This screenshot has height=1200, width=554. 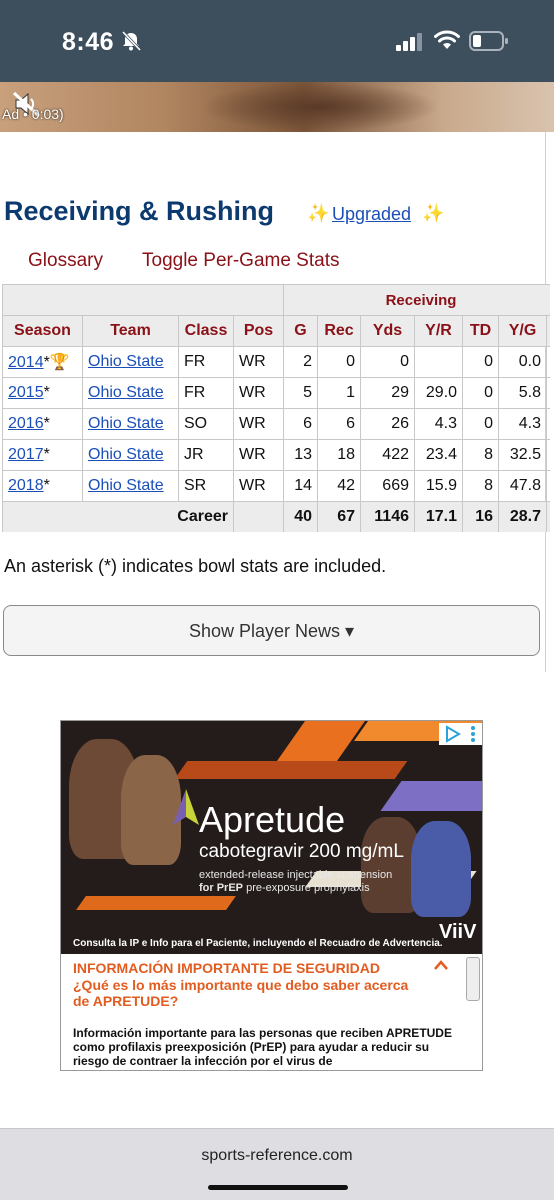 What do you see at coordinates (441, 869) in the screenshot?
I see `ad-photo-person` at bounding box center [441, 869].